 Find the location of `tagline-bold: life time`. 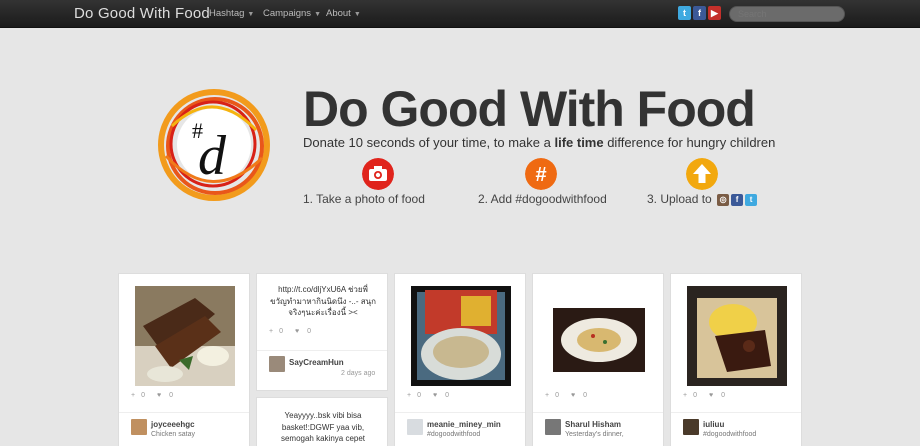

tagline-bold: life time is located at coordinates (579, 142).